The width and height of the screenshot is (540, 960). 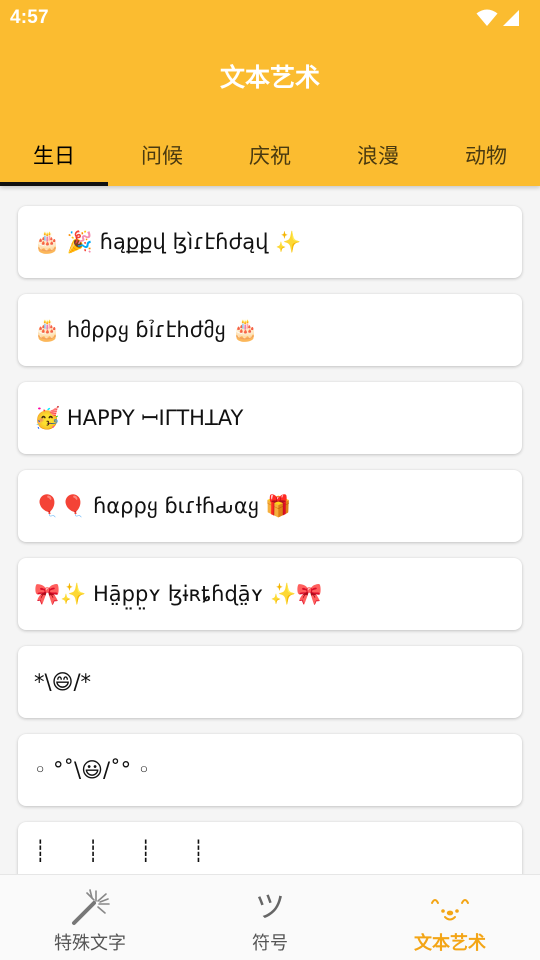 I want to click on tab-label: 庆祝, so click(x=270, y=156).